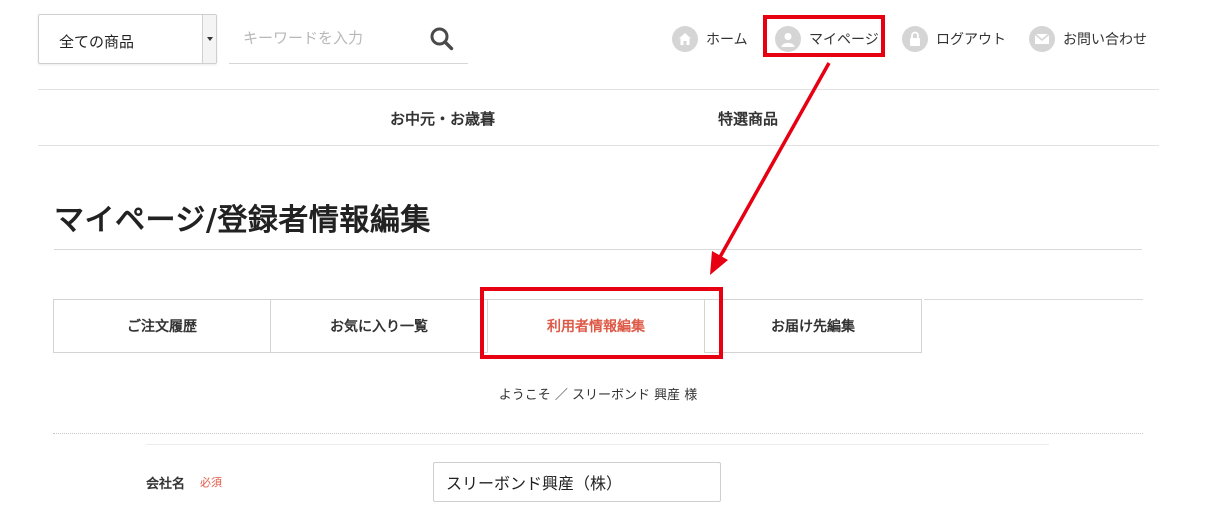 The image size is (1206, 510). Describe the element at coordinates (598, 249) in the screenshot. I see `title-divider` at that location.